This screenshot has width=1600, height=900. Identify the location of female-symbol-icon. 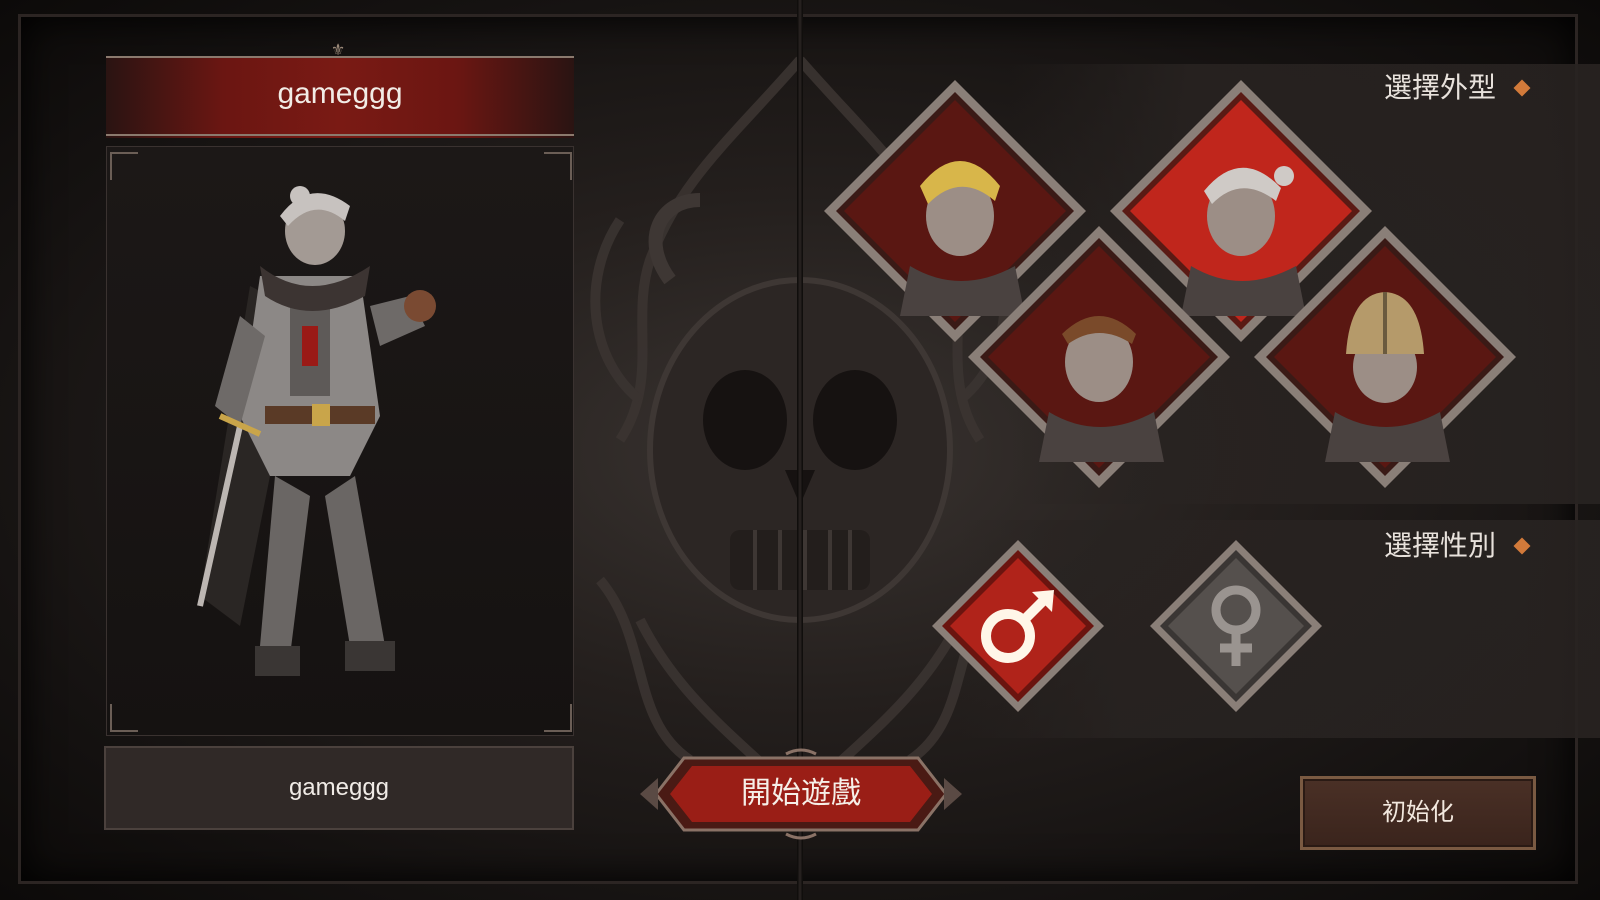
(1236, 626).